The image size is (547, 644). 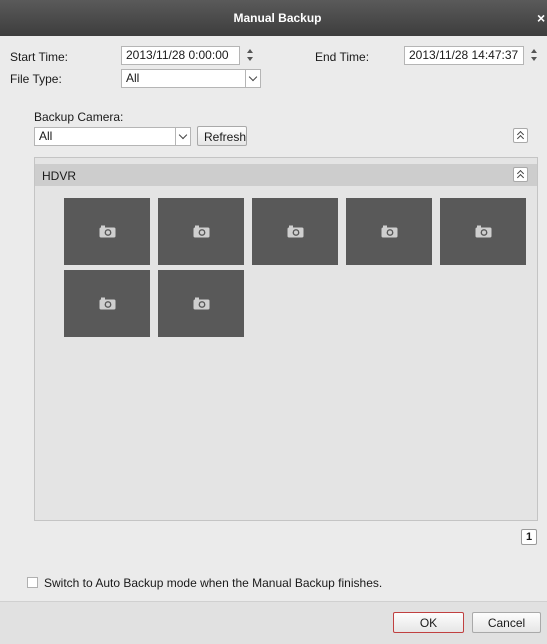 I want to click on cancel-button: Cancel, so click(x=506, y=622).